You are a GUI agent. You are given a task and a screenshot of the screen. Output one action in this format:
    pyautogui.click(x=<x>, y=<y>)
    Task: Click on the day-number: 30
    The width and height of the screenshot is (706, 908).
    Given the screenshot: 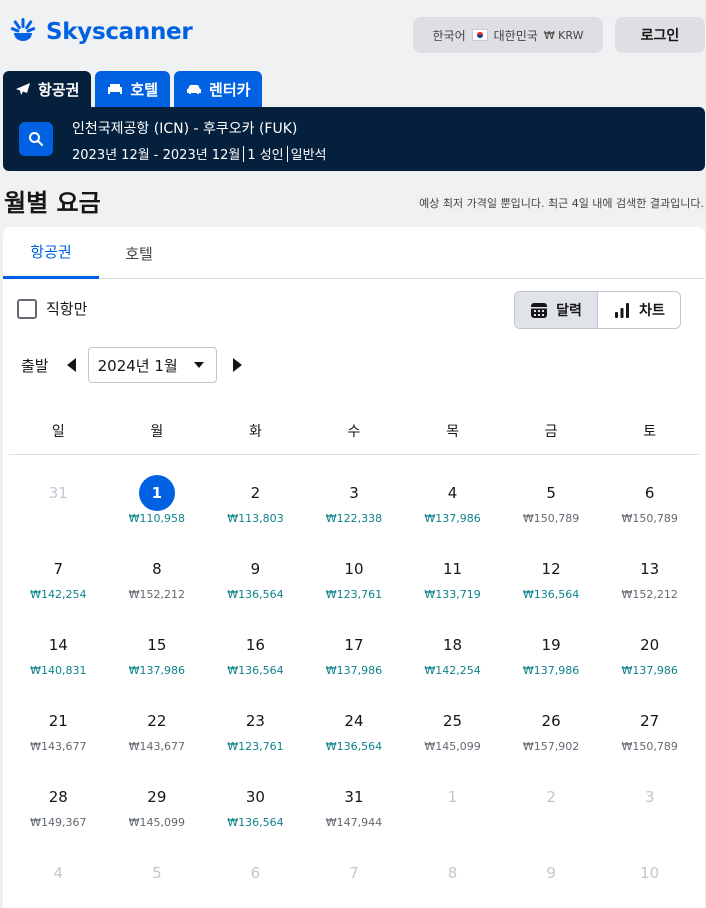 What is the action you would take?
    pyautogui.click(x=255, y=797)
    